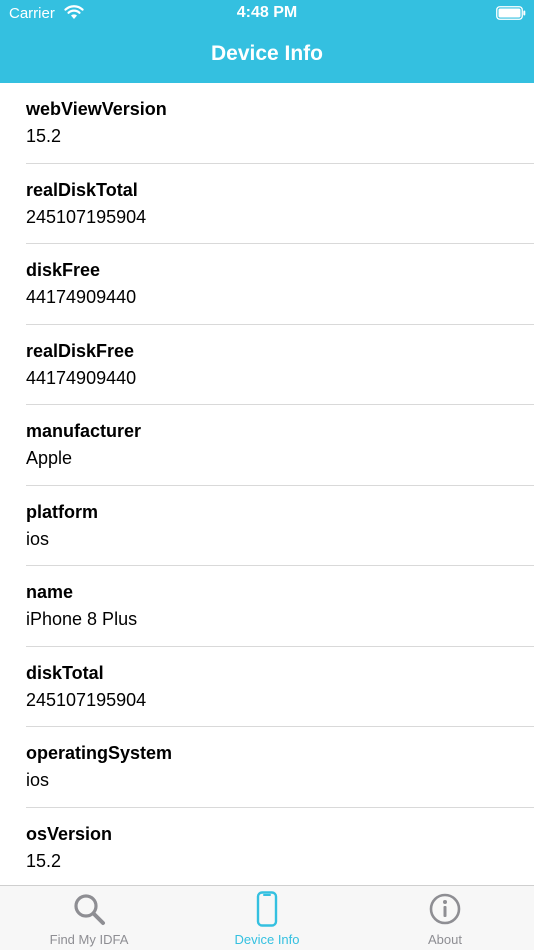  I want to click on header: Carrier 4:48 PM Device Info, so click(267, 41).